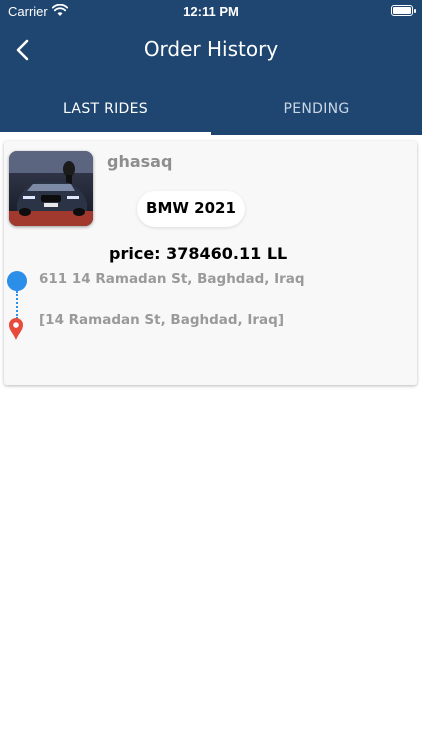  I want to click on pickup-dot-icon, so click(17, 281).